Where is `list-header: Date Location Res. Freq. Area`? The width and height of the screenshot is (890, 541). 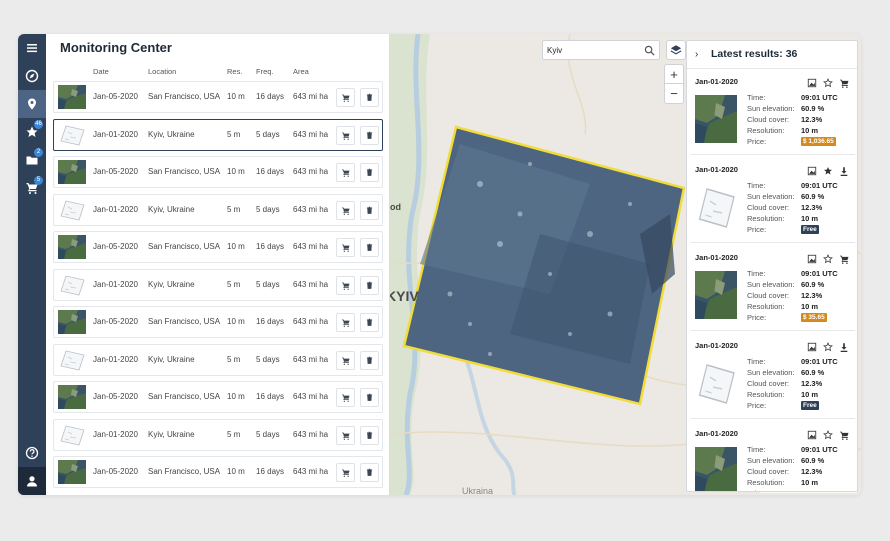 list-header: Date Location Res. Freq. Area is located at coordinates (218, 73).